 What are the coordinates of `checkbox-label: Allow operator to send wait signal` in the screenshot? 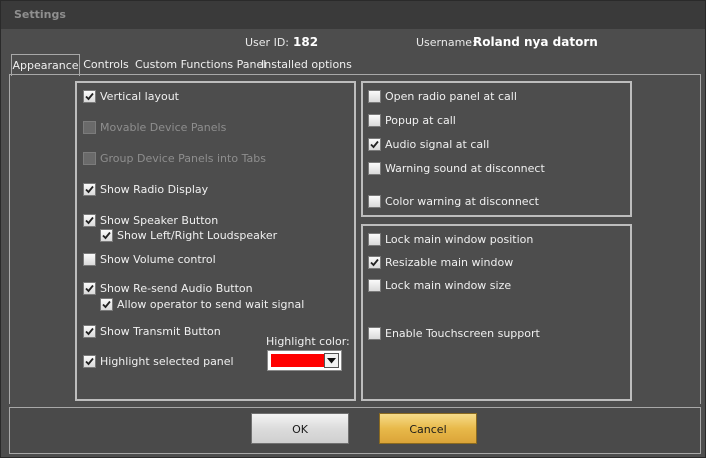 It's located at (211, 304).